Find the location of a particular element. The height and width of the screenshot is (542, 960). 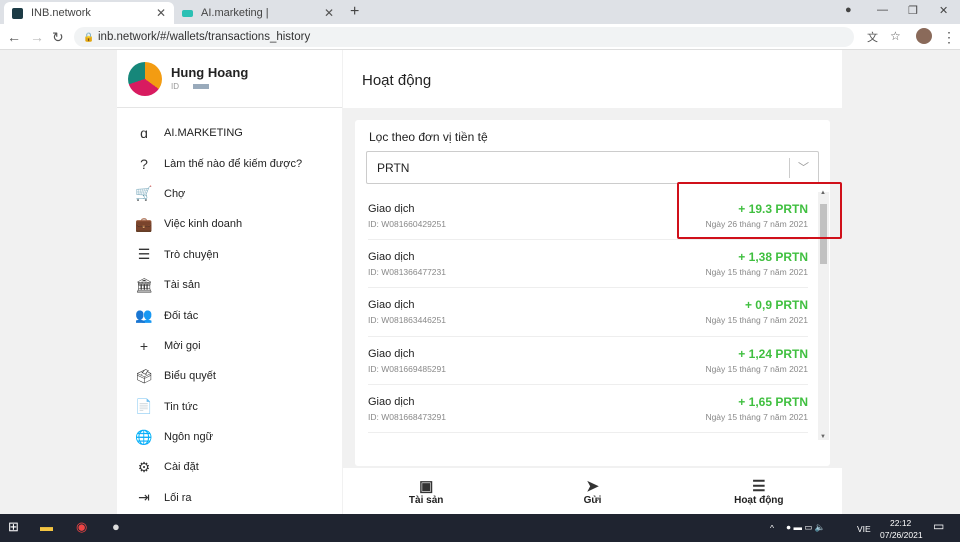

sidebar-item-label: Việc kinh doanh is located at coordinates (203, 224).